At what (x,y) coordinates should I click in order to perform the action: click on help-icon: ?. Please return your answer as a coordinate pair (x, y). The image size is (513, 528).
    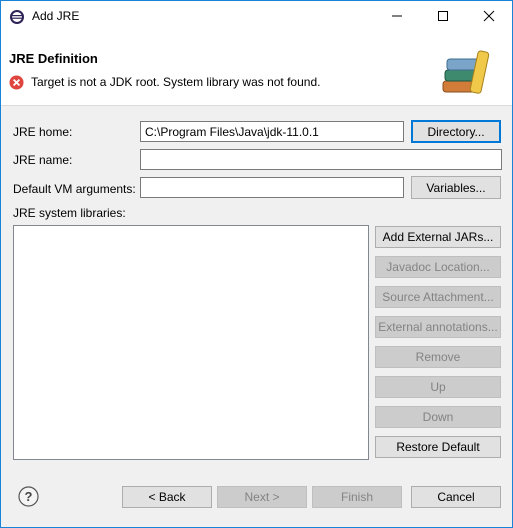
    Looking at the image, I should click on (28, 496).